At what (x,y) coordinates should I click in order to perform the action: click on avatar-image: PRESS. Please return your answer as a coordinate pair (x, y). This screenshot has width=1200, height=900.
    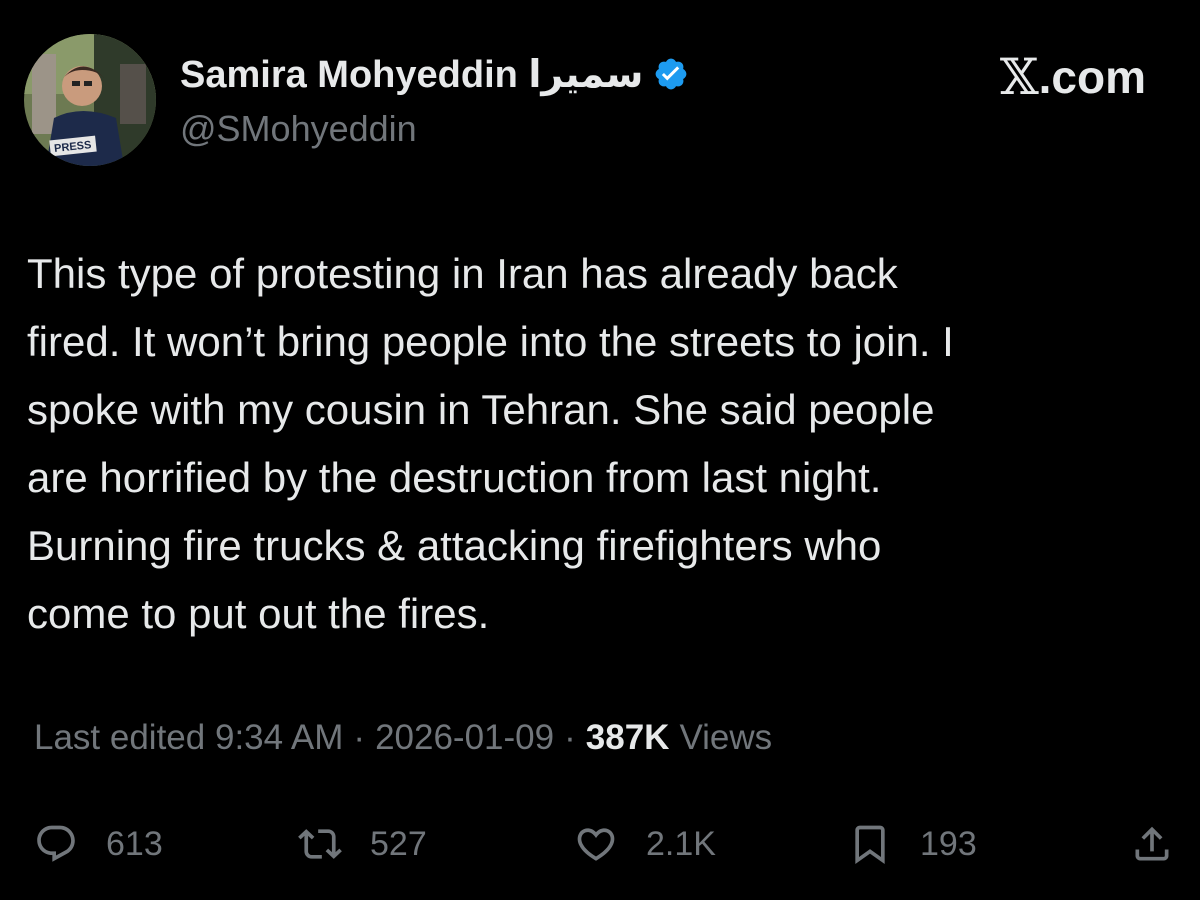
    Looking at the image, I should click on (90, 100).